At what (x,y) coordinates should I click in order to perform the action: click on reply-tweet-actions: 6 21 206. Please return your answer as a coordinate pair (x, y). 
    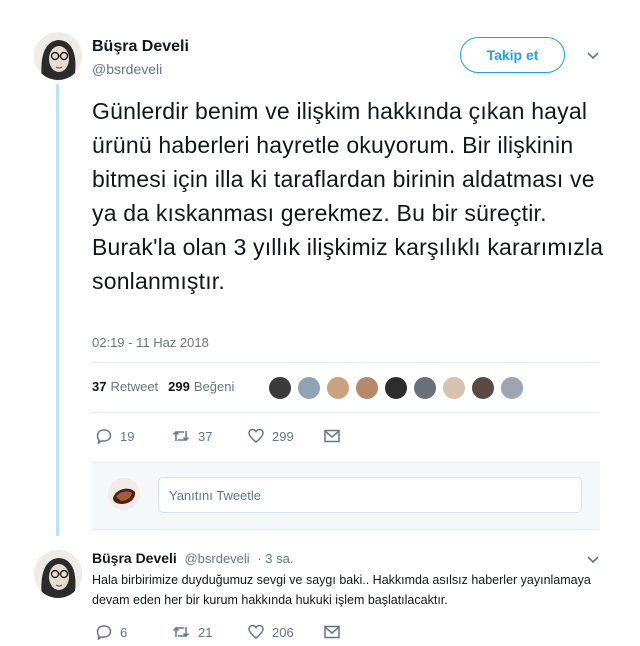
    Looking at the image, I should click on (248, 632).